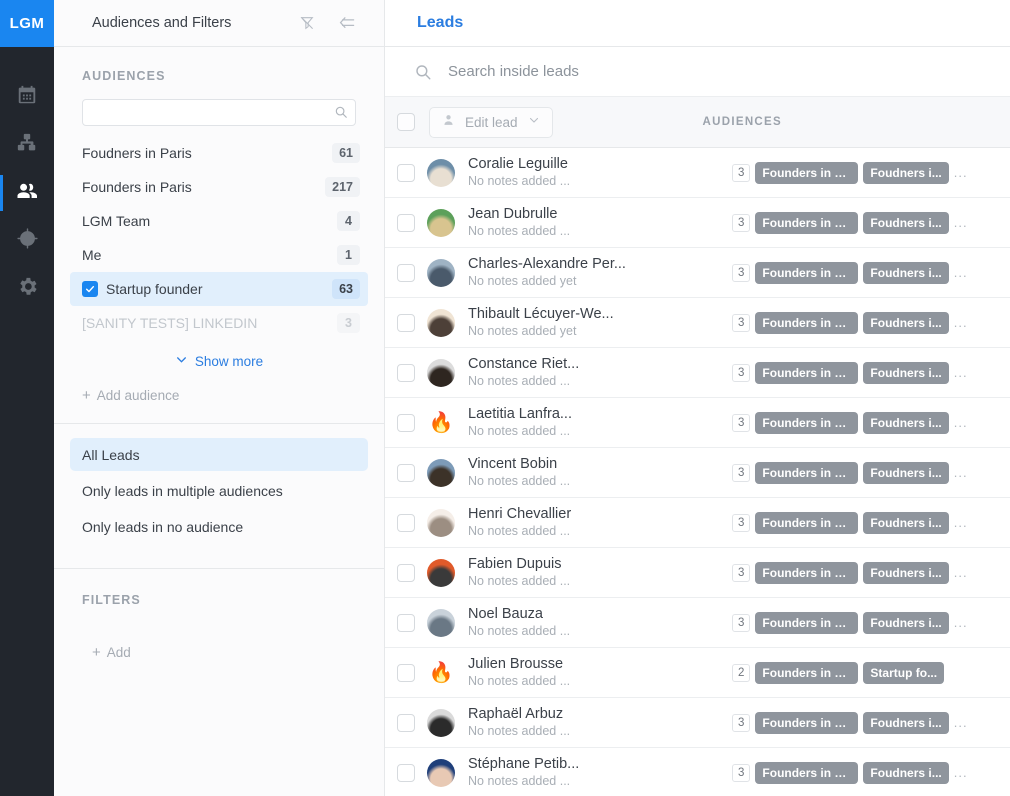  Describe the element at coordinates (27, 97) in the screenshot. I see `sidebar-item-calendar` at that location.